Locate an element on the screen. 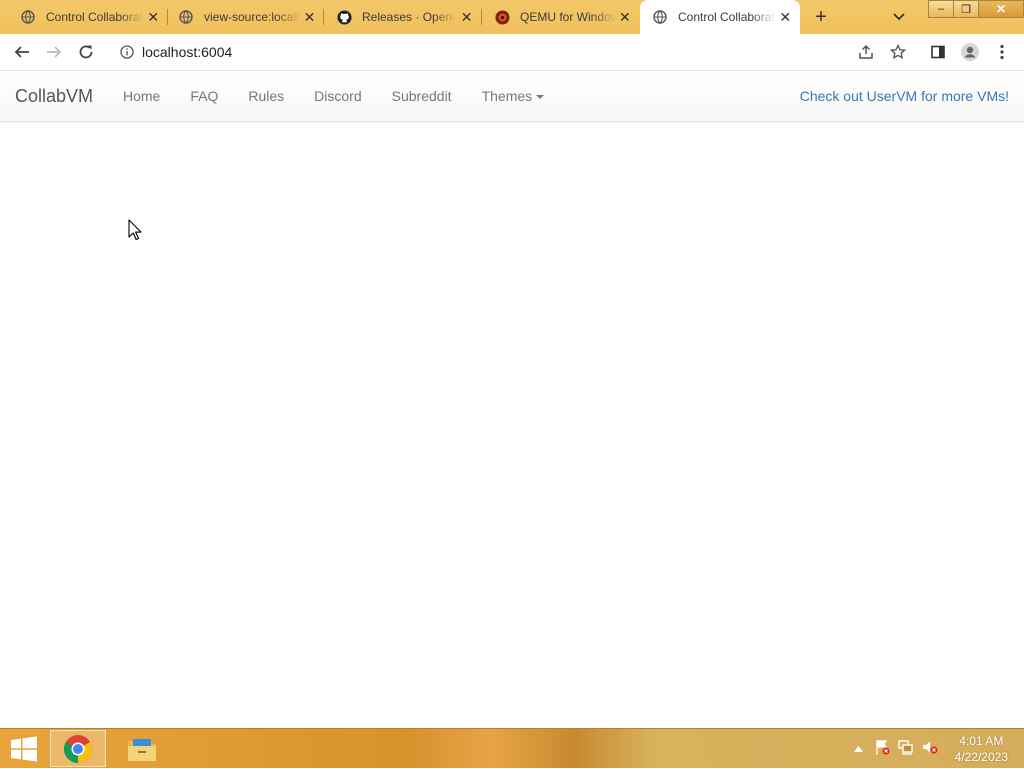  window-close-button: ✕ is located at coordinates (1001, 9).